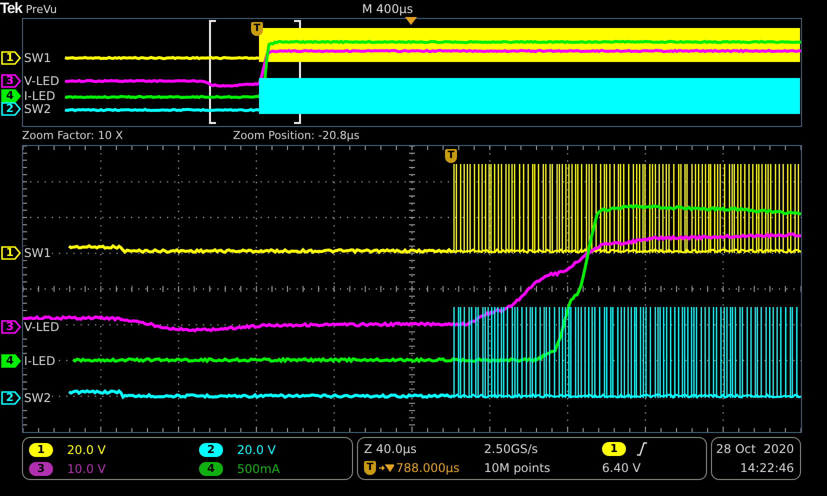 Image resolution: width=827 pixels, height=496 pixels. What do you see at coordinates (755, 449) in the screenshot?
I see `date-label: 28 Oct 2020` at bounding box center [755, 449].